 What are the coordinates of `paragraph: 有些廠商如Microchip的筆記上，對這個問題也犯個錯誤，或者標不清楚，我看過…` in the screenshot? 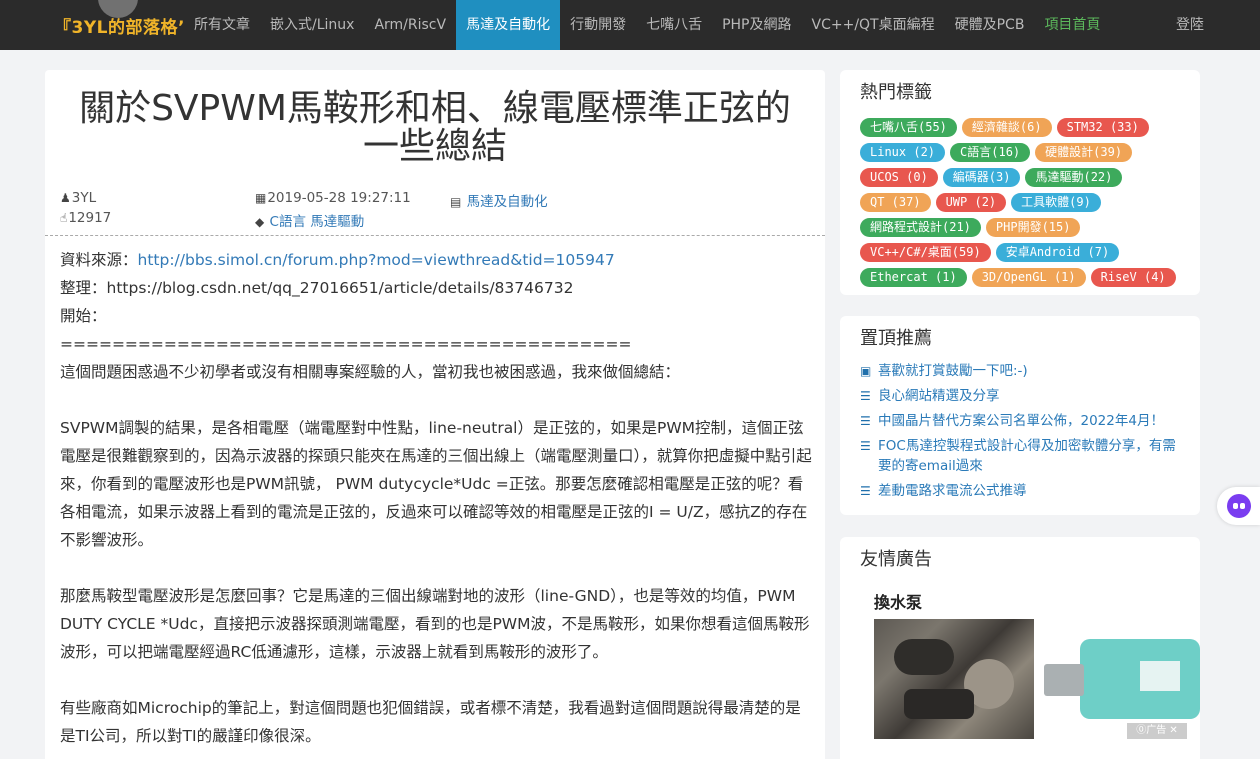 It's located at (430, 722).